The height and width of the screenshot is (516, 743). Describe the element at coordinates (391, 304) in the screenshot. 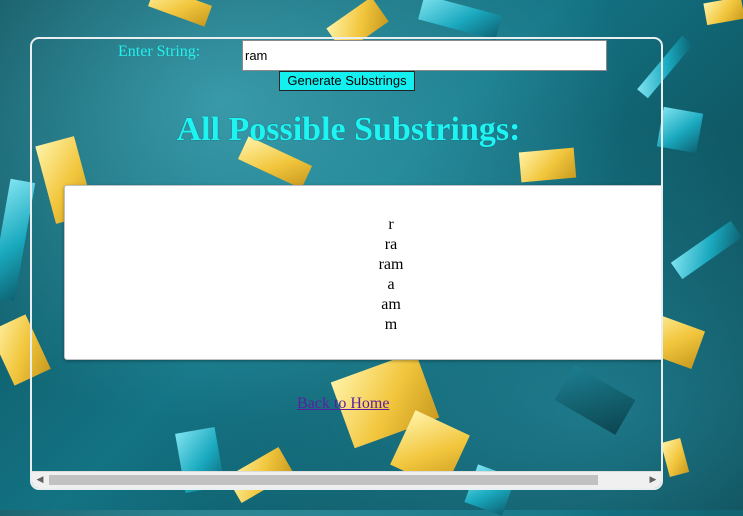

I see `list-item: am` at that location.